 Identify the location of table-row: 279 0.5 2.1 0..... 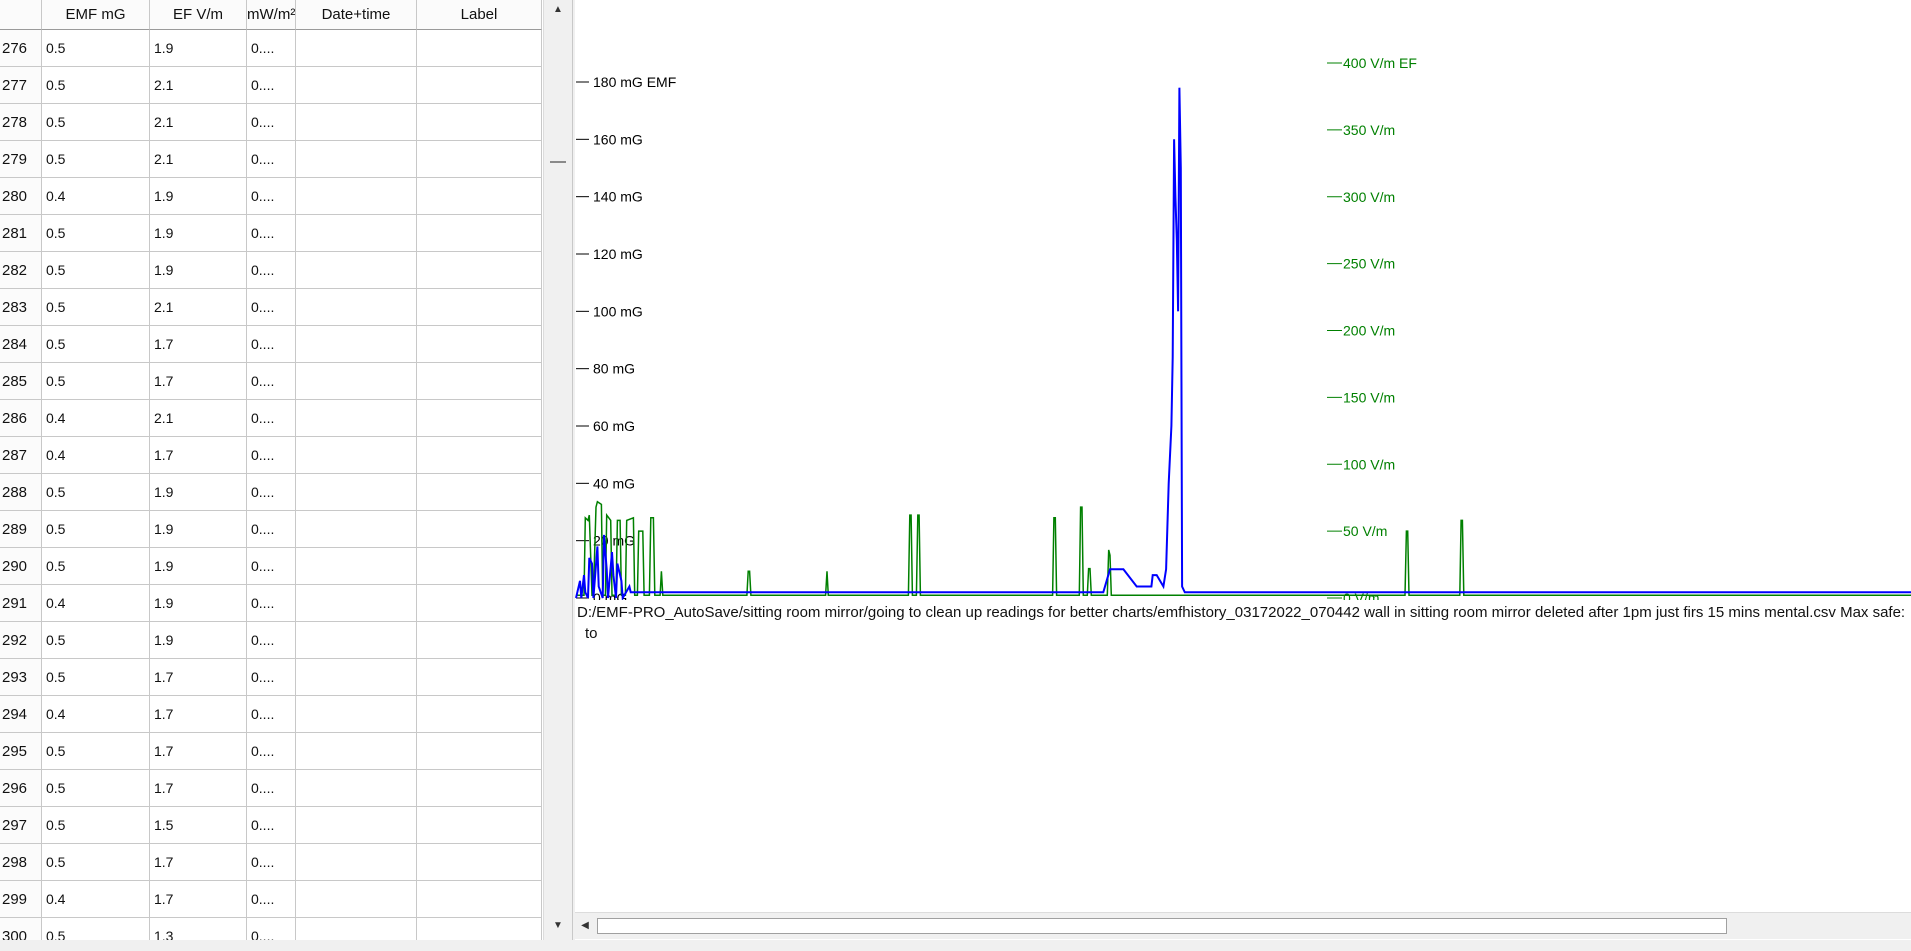
(271, 159).